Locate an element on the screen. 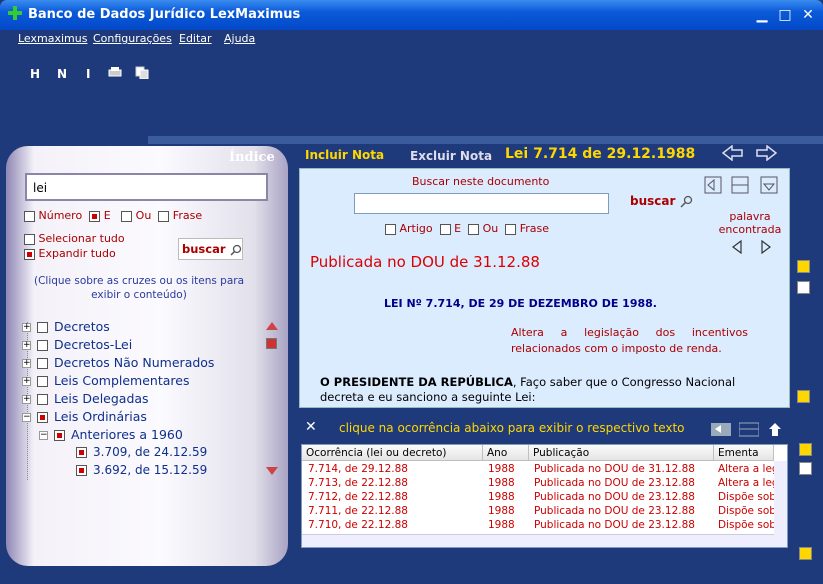 The height and width of the screenshot is (584, 823). table-cell: 7.714, de 29.12.88 is located at coordinates (393, 469).